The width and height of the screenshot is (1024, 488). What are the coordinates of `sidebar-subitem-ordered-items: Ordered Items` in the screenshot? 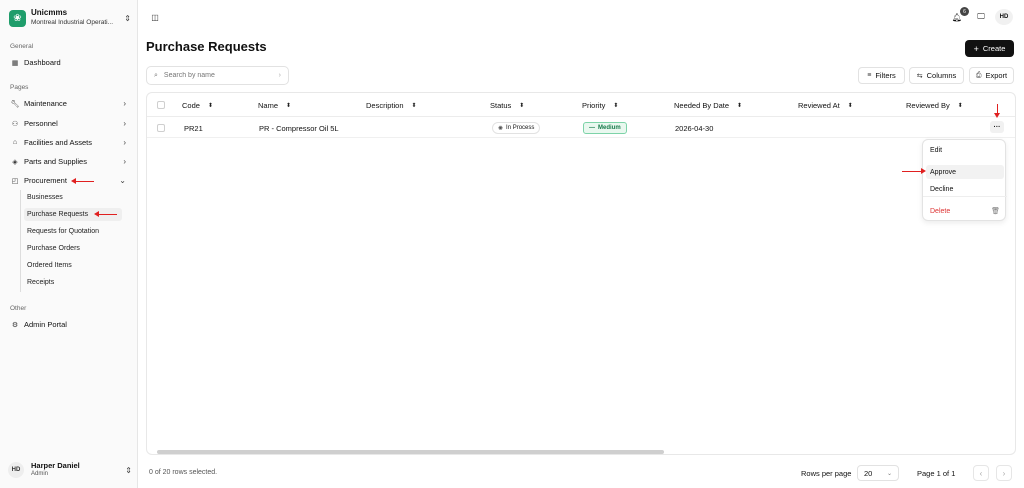 It's located at (73, 265).